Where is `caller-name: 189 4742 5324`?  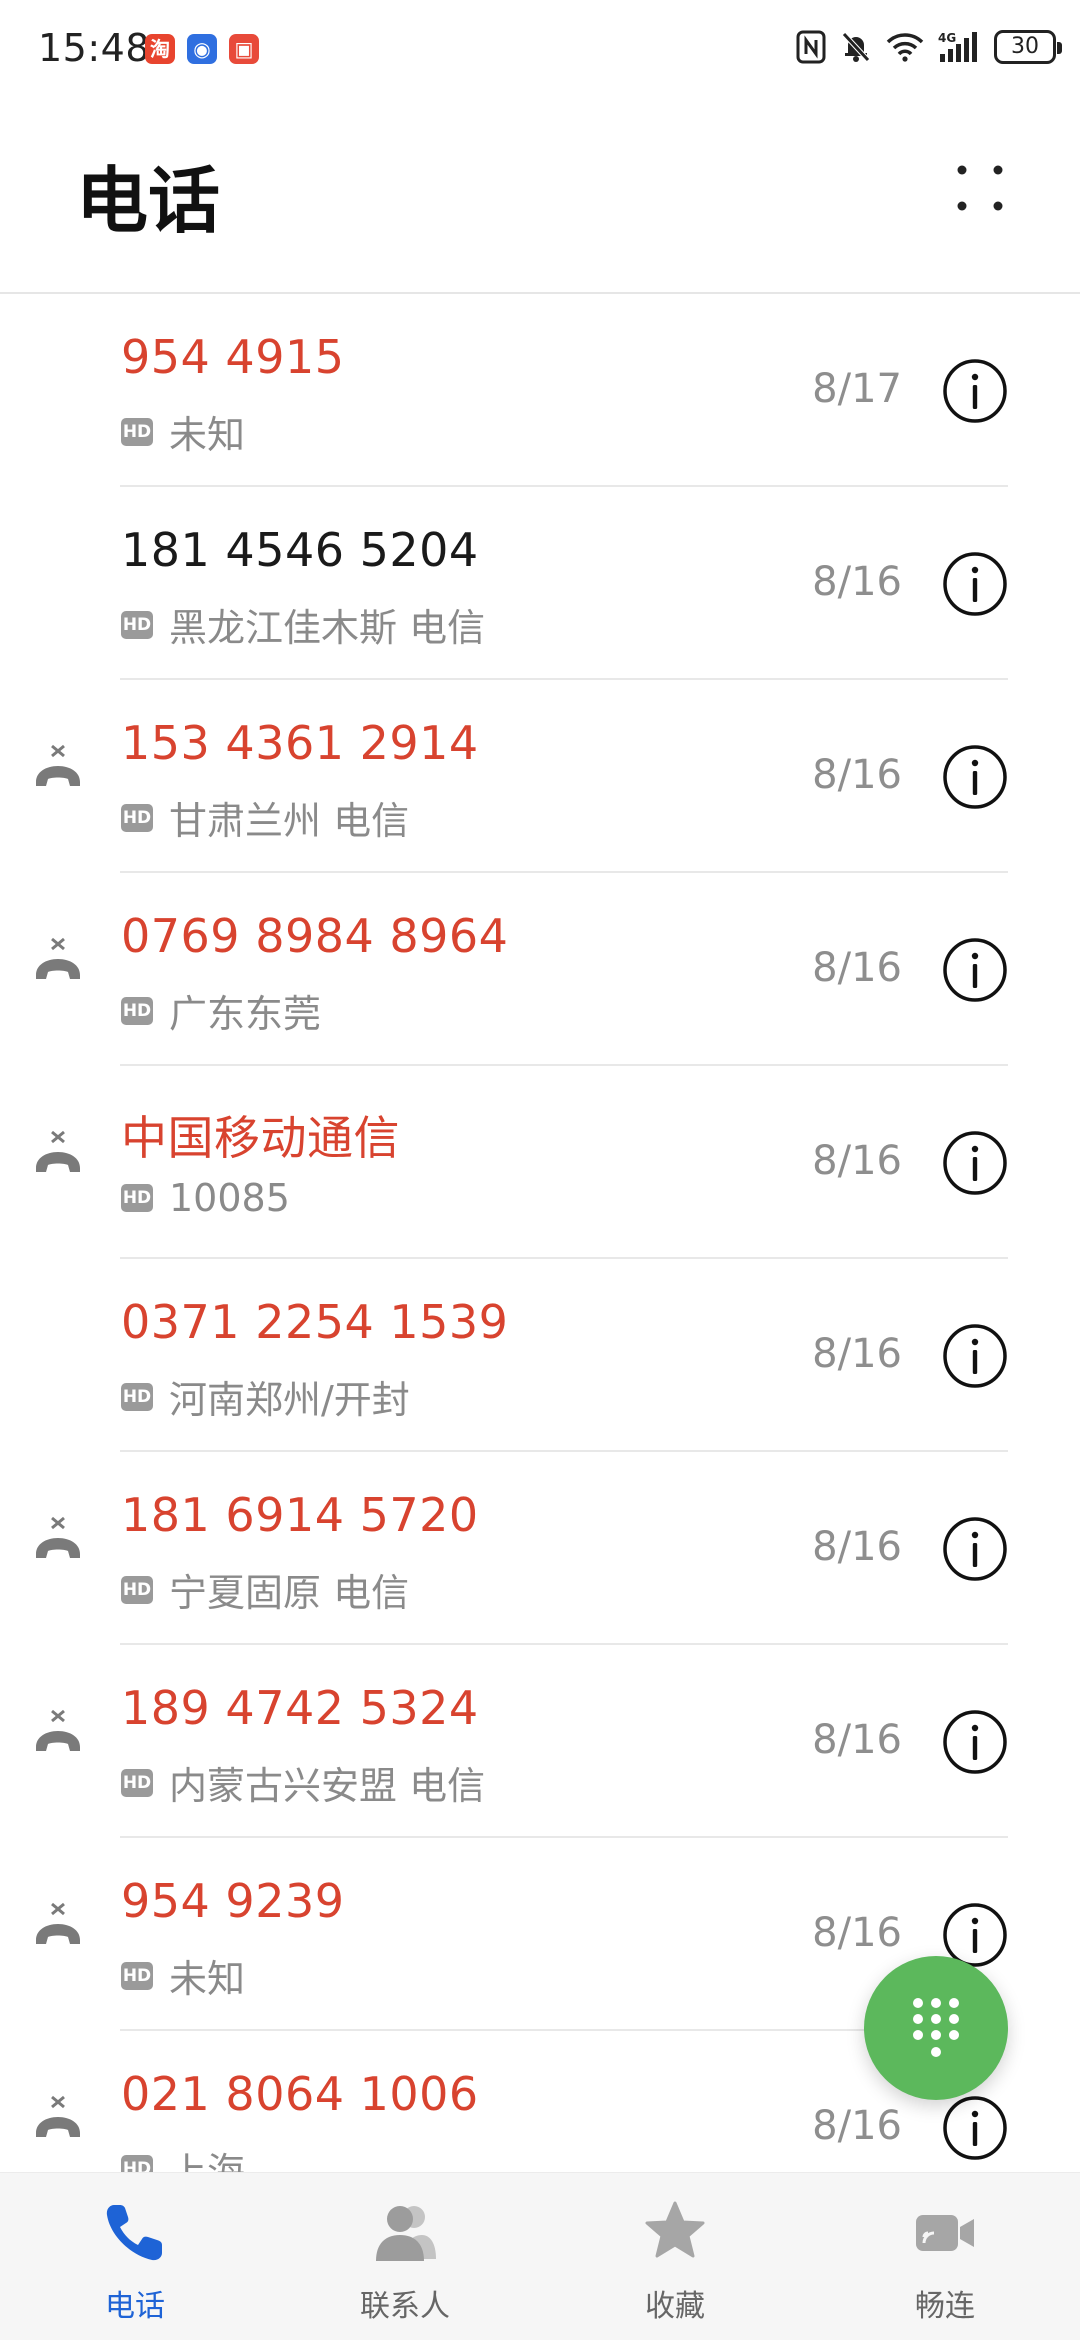 caller-name: 189 4742 5324 is located at coordinates (300, 1708).